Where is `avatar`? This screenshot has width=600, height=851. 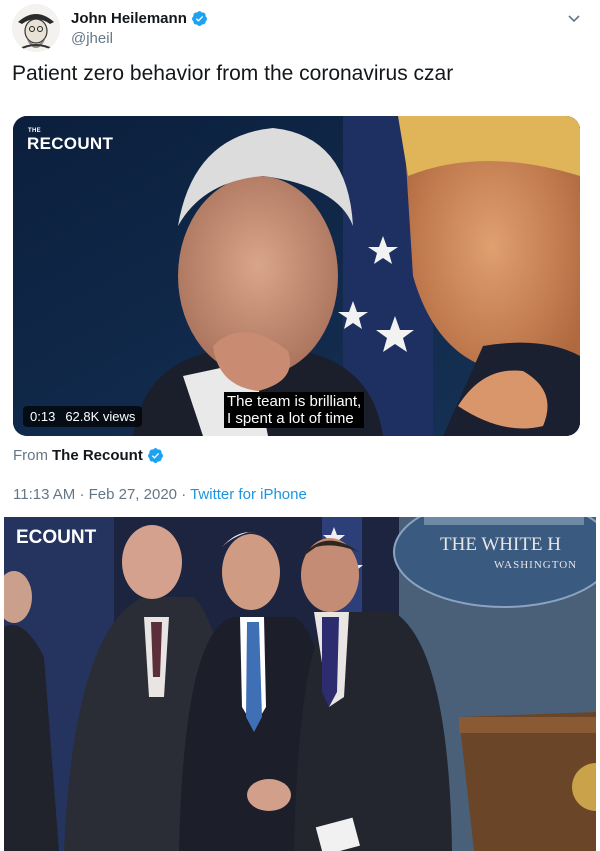
avatar is located at coordinates (36, 28).